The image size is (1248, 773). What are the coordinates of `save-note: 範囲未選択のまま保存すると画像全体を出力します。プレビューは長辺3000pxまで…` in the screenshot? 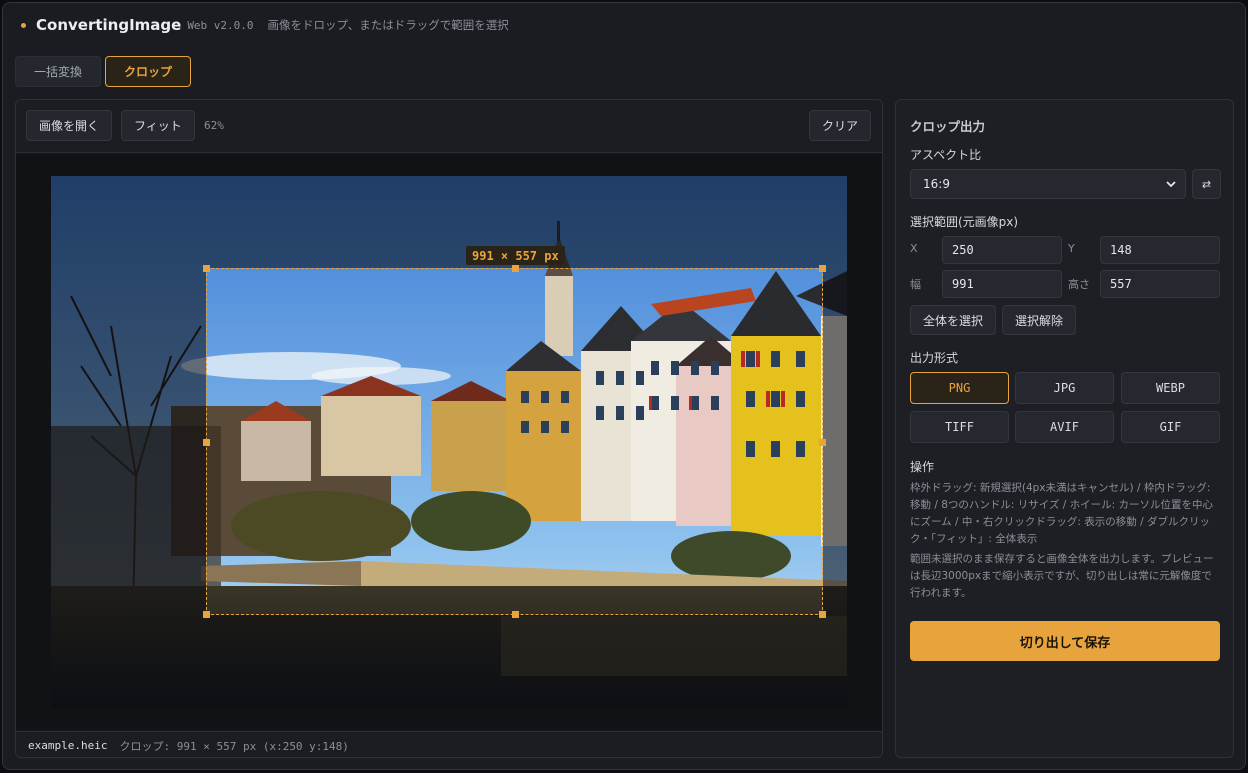 It's located at (1062, 576).